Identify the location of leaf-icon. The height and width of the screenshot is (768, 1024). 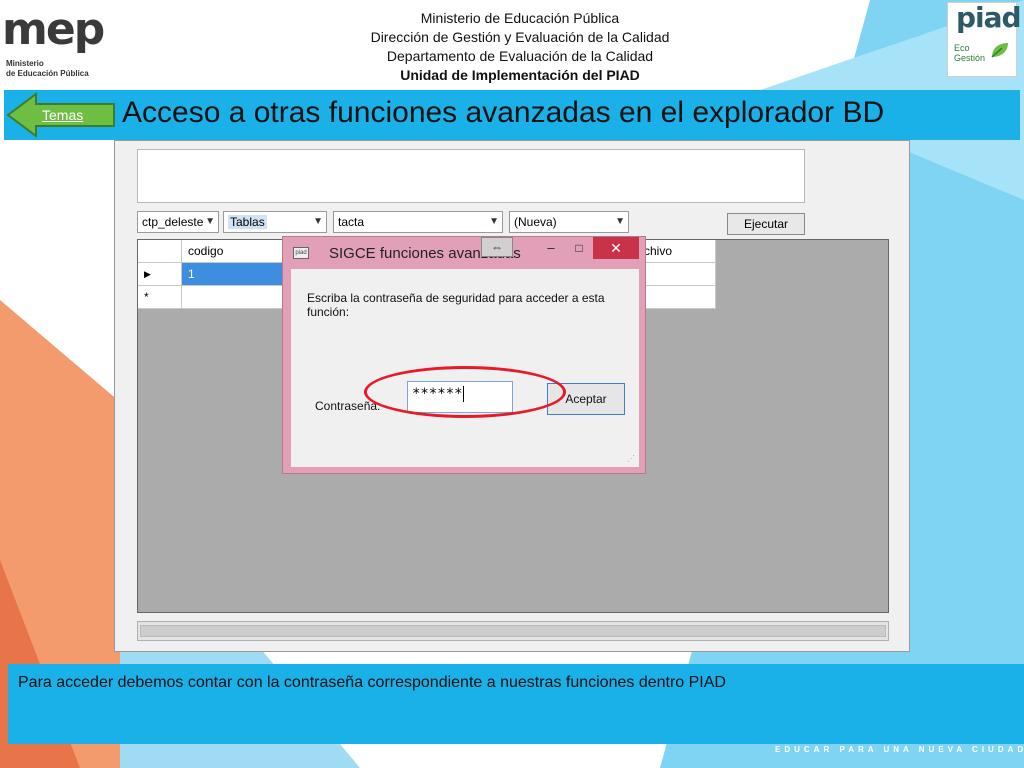
(999, 50).